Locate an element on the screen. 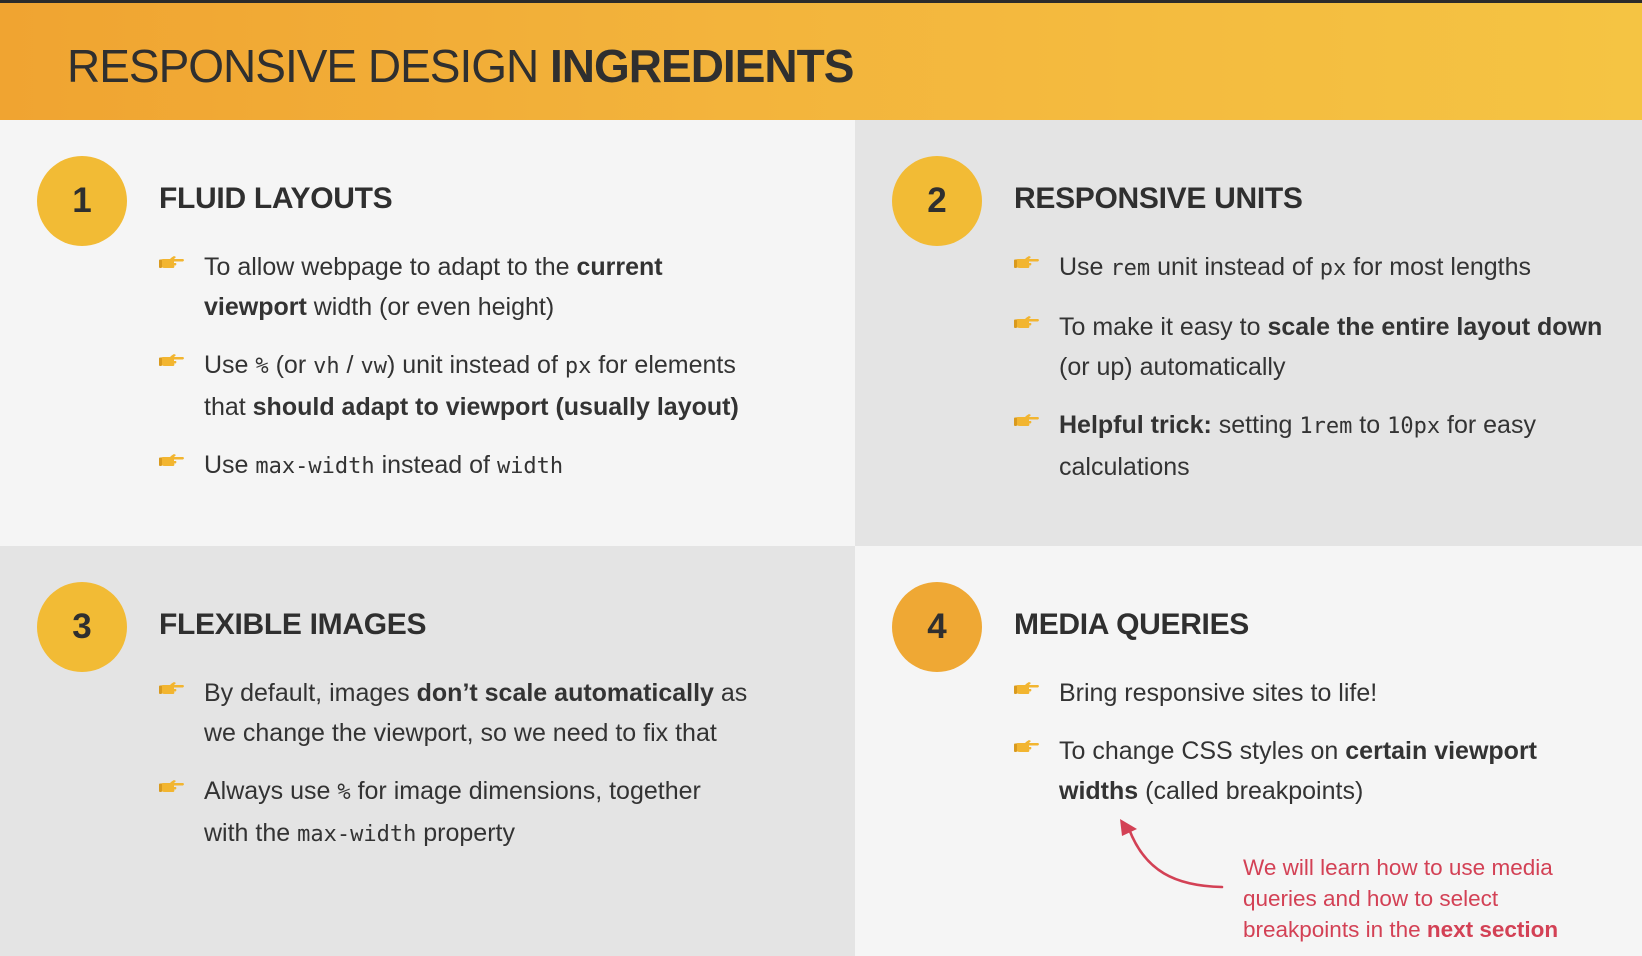 This screenshot has width=1642, height=956. section-title: FLUID LAYOUTS is located at coordinates (276, 198).